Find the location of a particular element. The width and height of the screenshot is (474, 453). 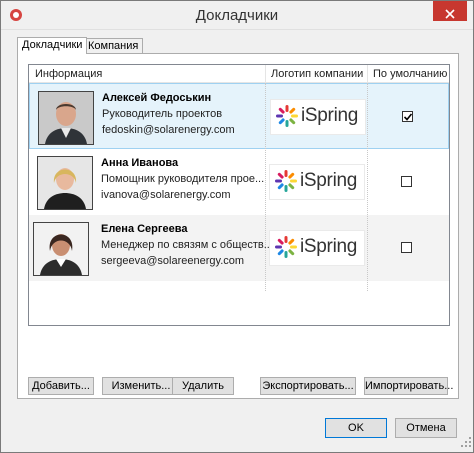

speaker-name: Алексей Федоськин is located at coordinates (157, 98).